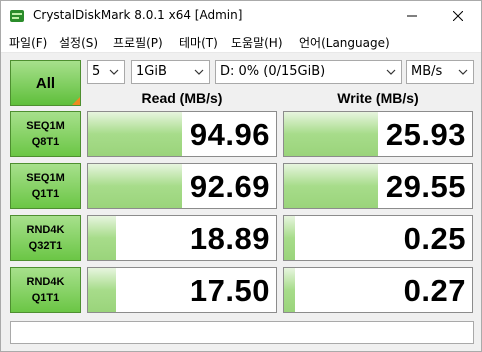  Describe the element at coordinates (45, 290) in the screenshot. I see `test-button-rnd4k-q1t1: RND4K Q1T1` at that location.